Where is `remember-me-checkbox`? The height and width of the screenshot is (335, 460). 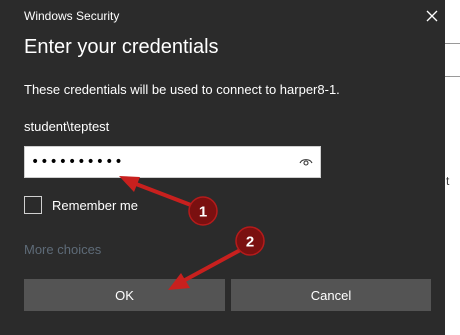
remember-me-checkbox is located at coordinates (33, 205).